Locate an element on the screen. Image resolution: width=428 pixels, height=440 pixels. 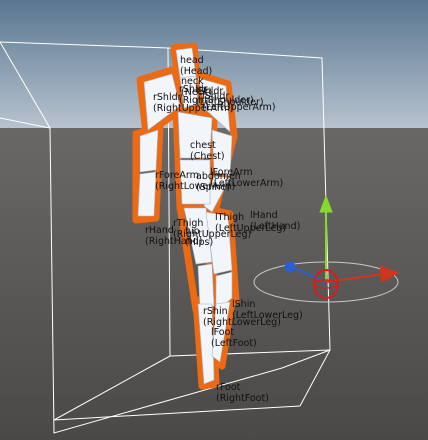
bone-right-knee is located at coordinates (206, 286).